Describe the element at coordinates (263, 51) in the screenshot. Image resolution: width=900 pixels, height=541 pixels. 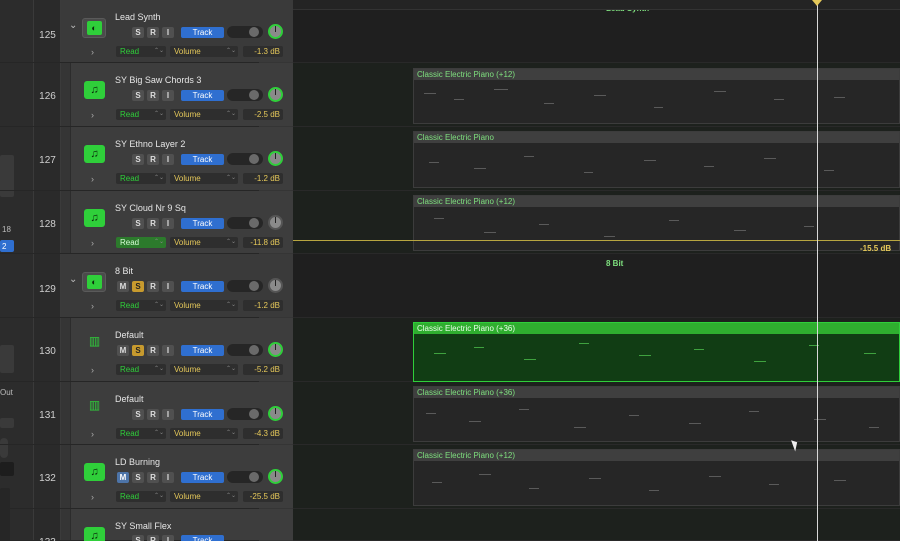
I see `automation-value: -1.3 dB` at that location.